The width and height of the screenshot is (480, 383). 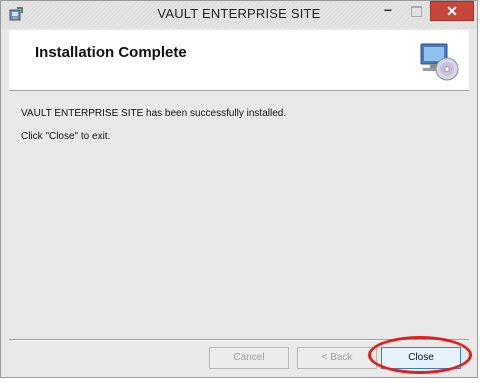 I want to click on close-button: Close, so click(x=421, y=358).